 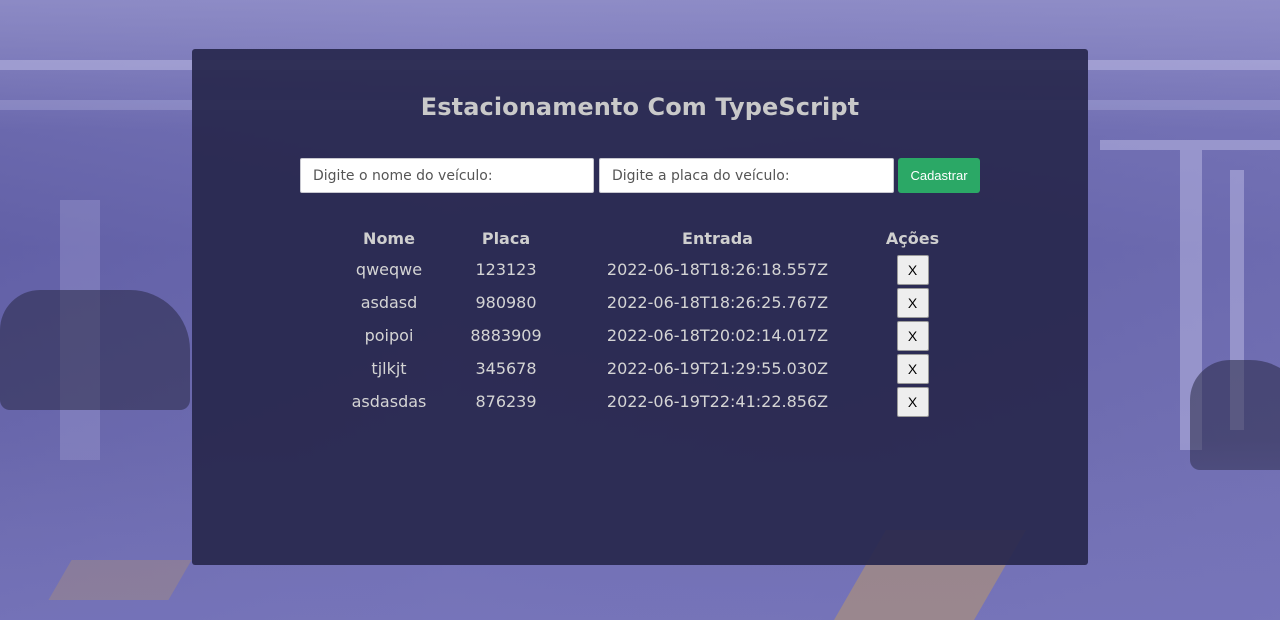 What do you see at coordinates (642, 238) in the screenshot?
I see `table-header-row: Nome Placa Entrada Ações` at bounding box center [642, 238].